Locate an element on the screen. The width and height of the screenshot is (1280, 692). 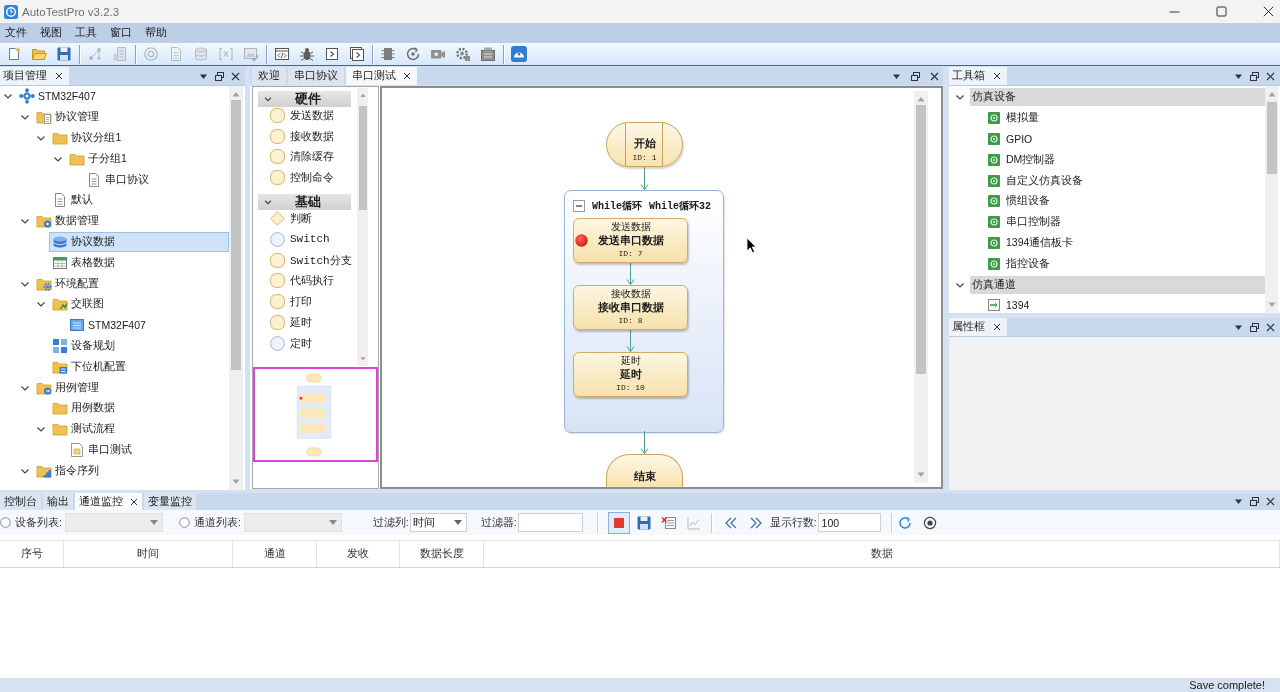
tree-item: 环境配置 is located at coordinates (67, 283).